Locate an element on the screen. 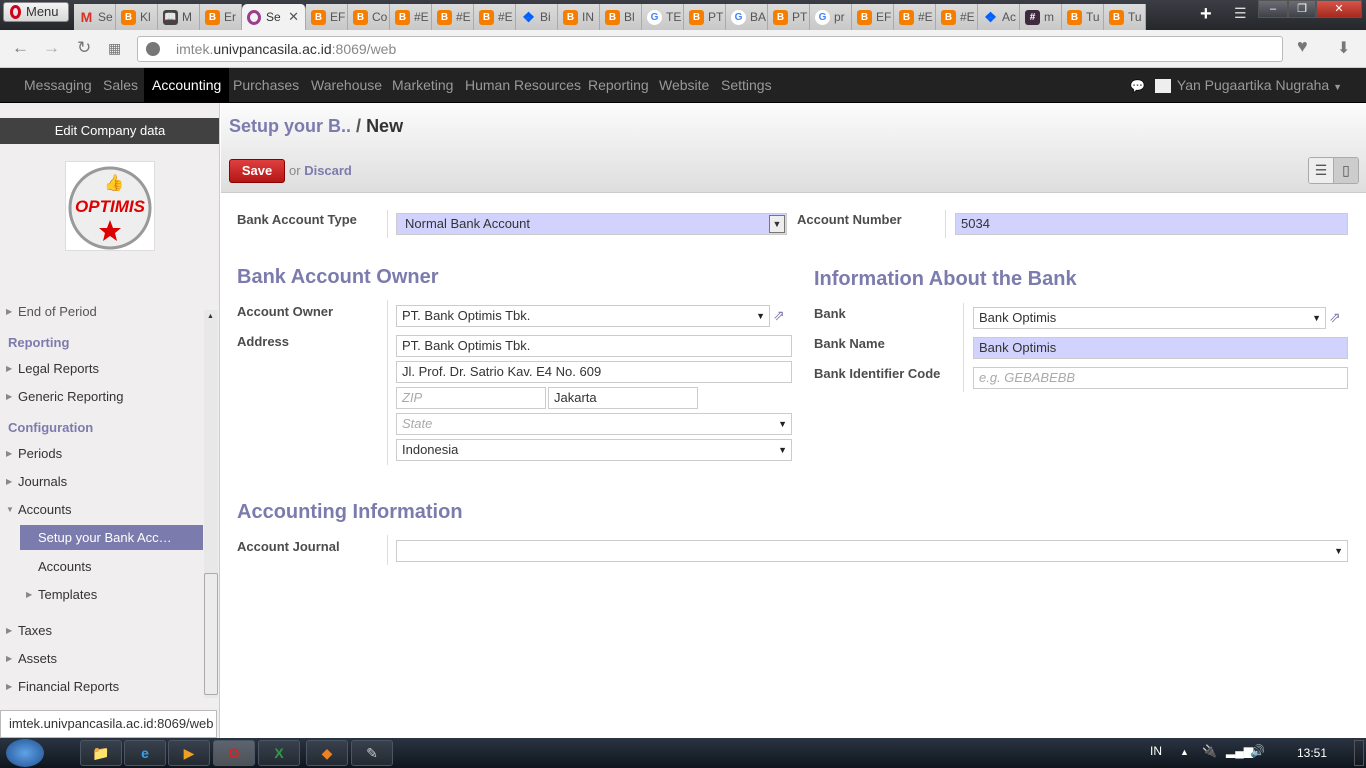 The image size is (1366, 768). menu-purchases: Purchases is located at coordinates (266, 85).